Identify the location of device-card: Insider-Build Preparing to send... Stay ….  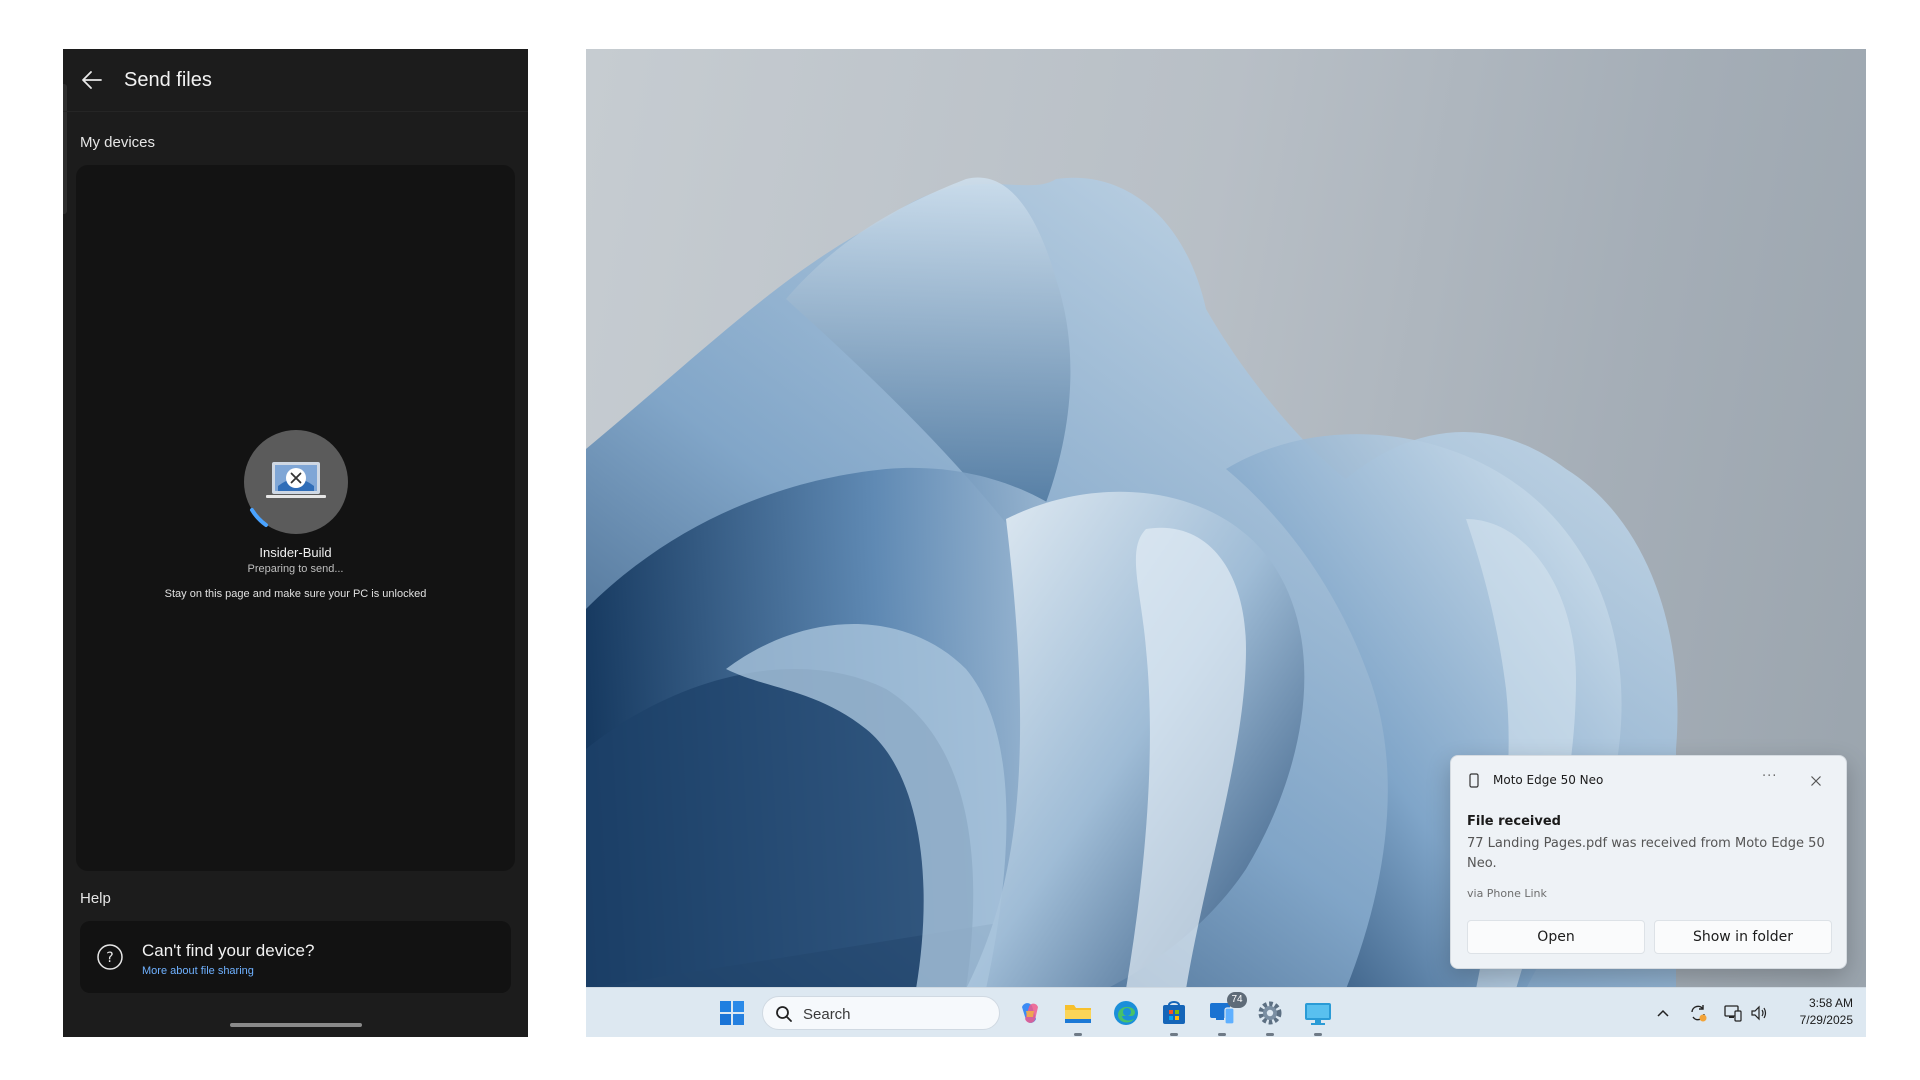
(295, 515).